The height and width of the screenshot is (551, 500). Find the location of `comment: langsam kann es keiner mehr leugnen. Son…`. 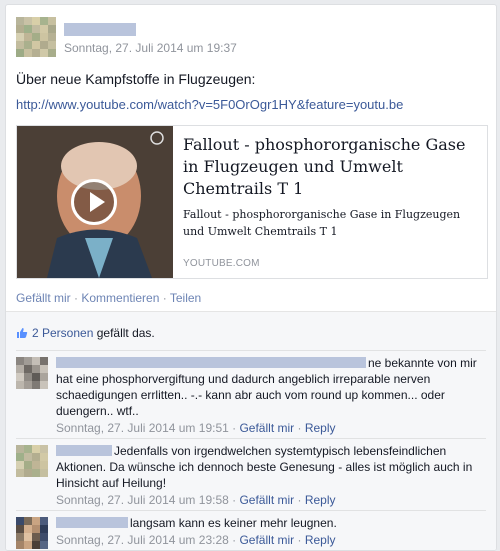

comment: langsam kann es keiner mehr leugnen. Son… is located at coordinates (251, 530).